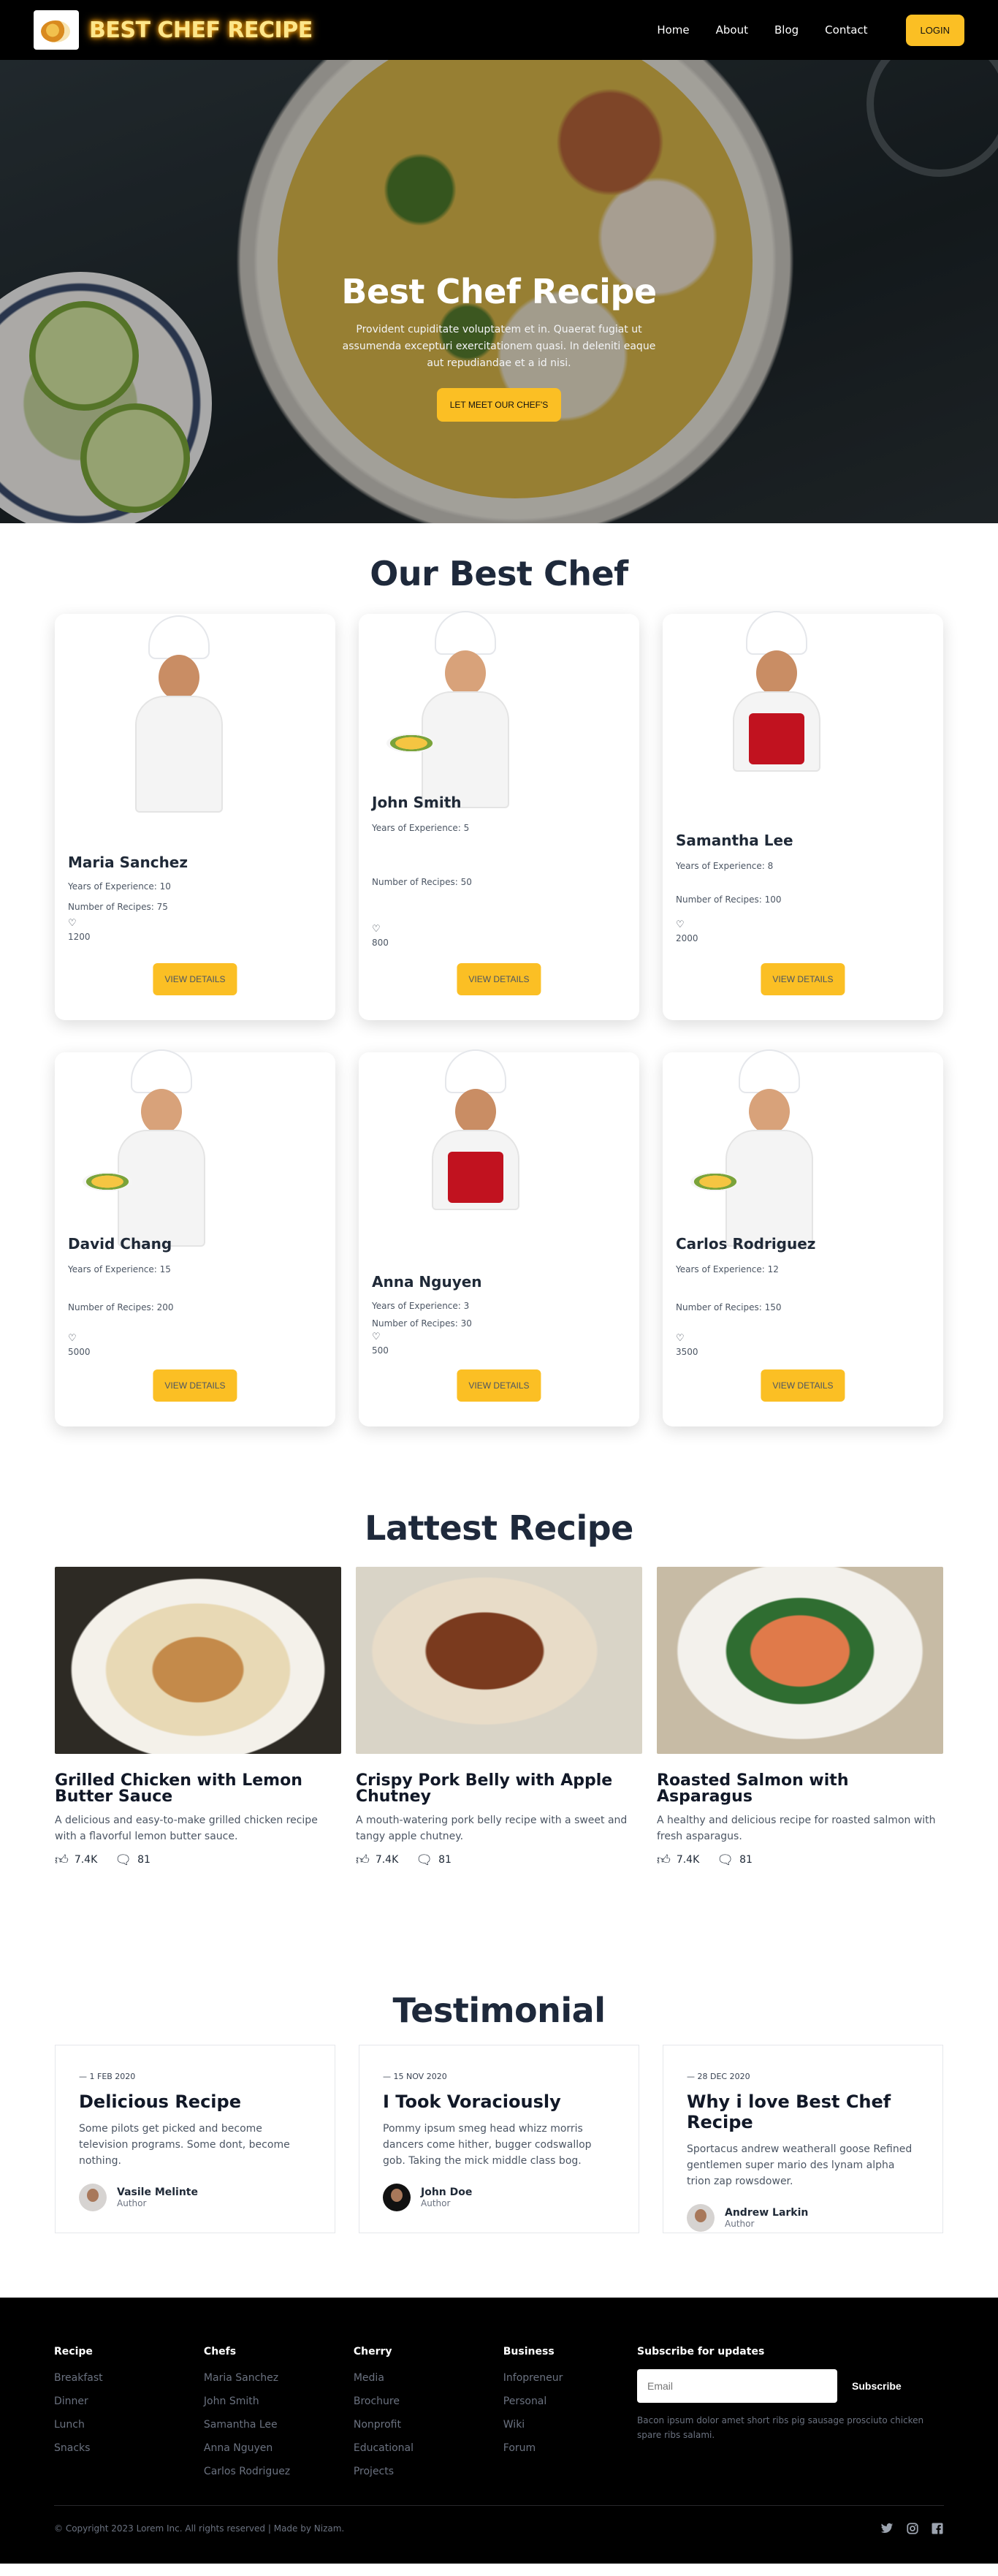 This screenshot has width=998, height=2576. Describe the element at coordinates (786, 30) in the screenshot. I see `nav-link-blog: Blog` at that location.